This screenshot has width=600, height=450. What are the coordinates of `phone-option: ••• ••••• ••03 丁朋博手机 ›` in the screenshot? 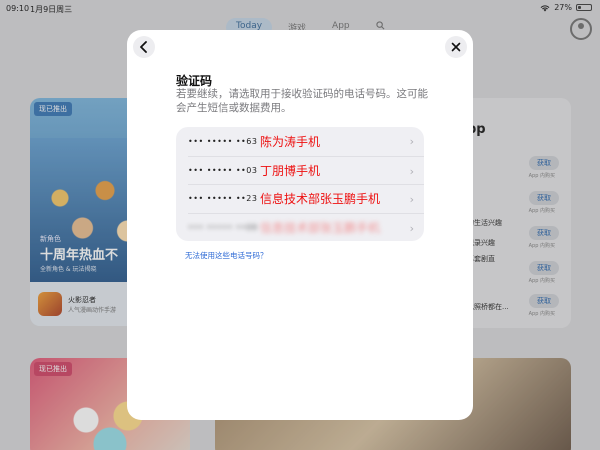 It's located at (306, 170).